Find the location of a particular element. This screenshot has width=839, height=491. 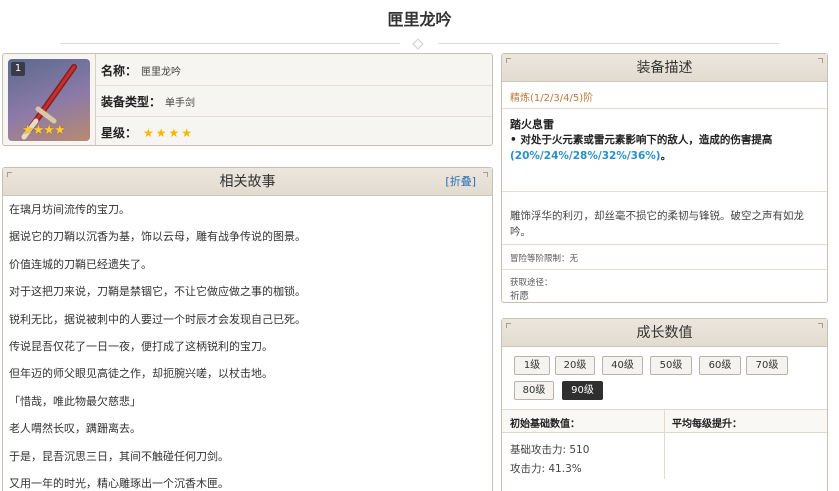

fold-link: [折叠] is located at coordinates (460, 182).